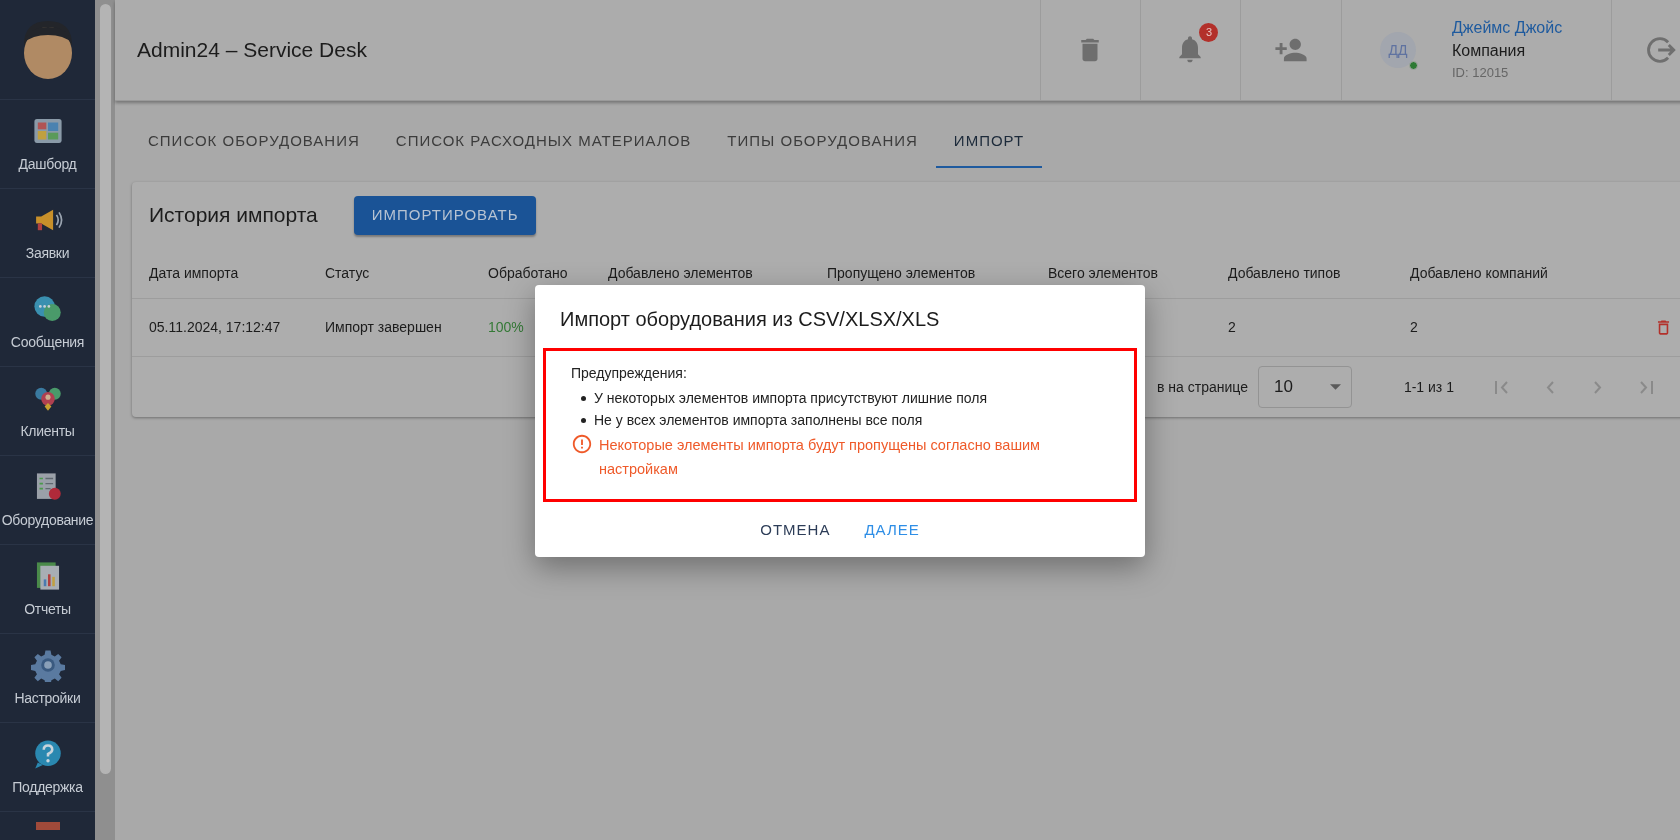  I want to click on import-button: ИМПОРТИРОВАТЬ, so click(445, 215).